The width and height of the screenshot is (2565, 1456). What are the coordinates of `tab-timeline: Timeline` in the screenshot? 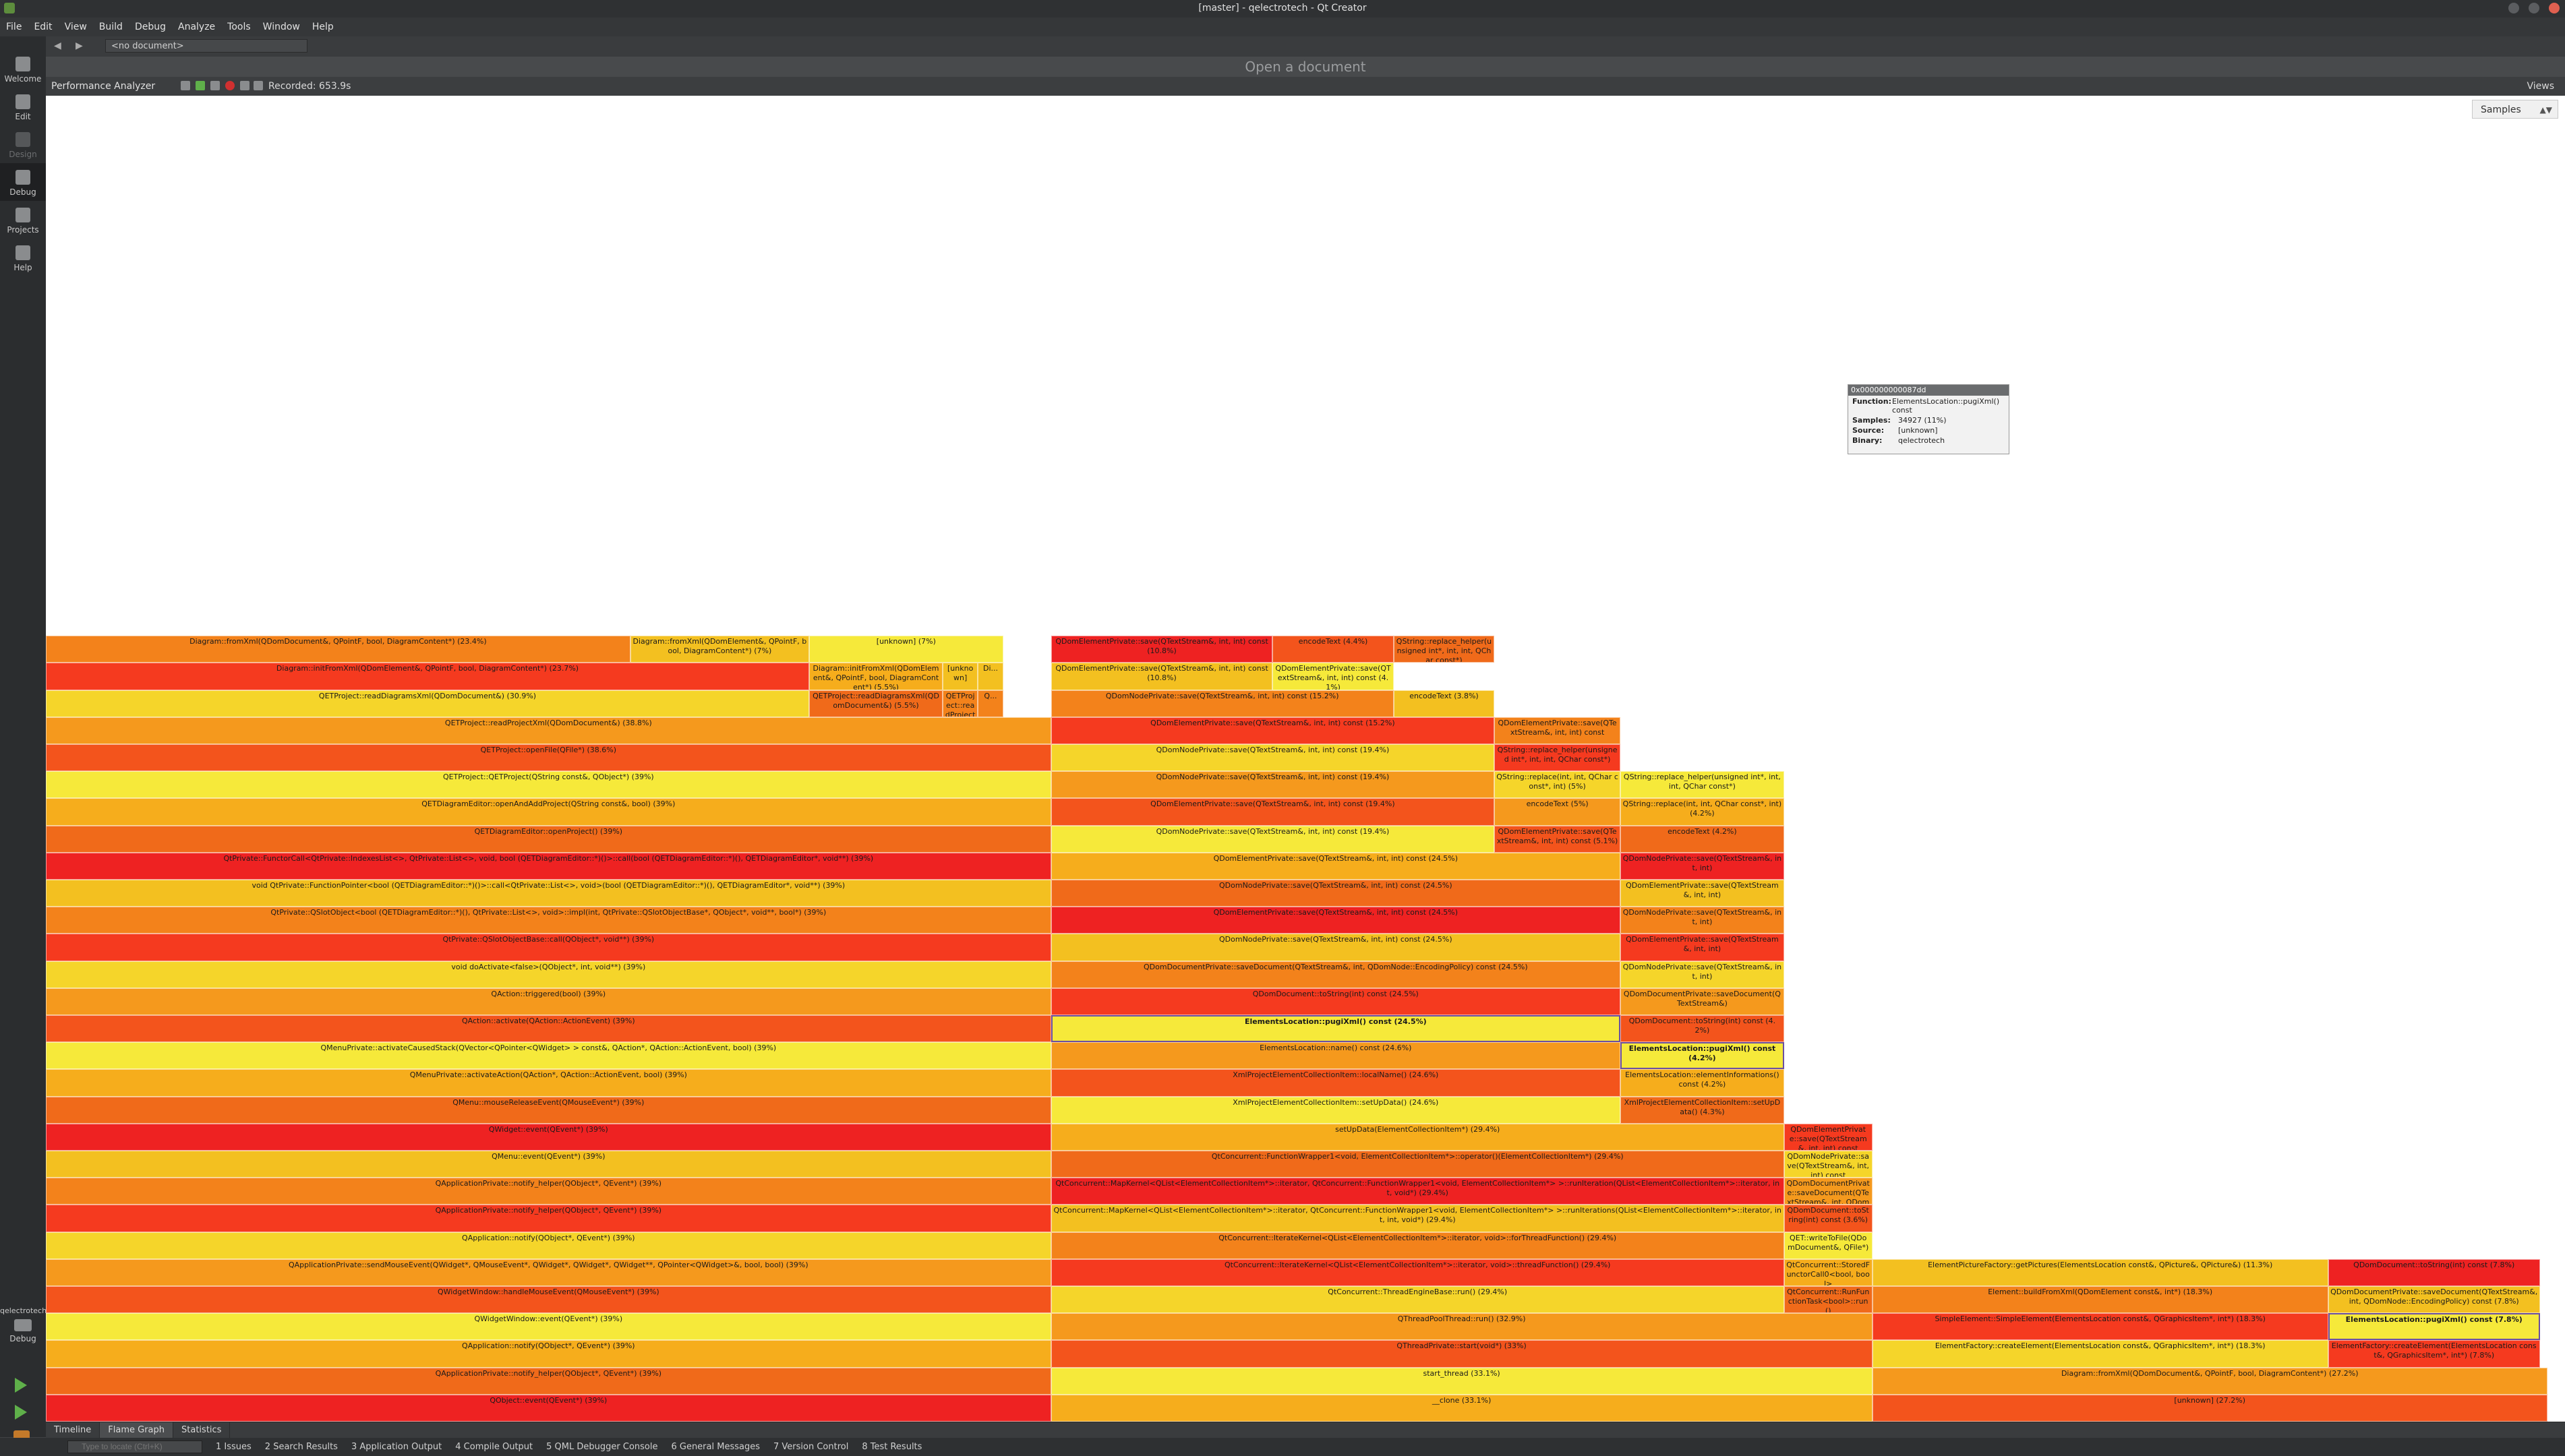 It's located at (73, 1430).